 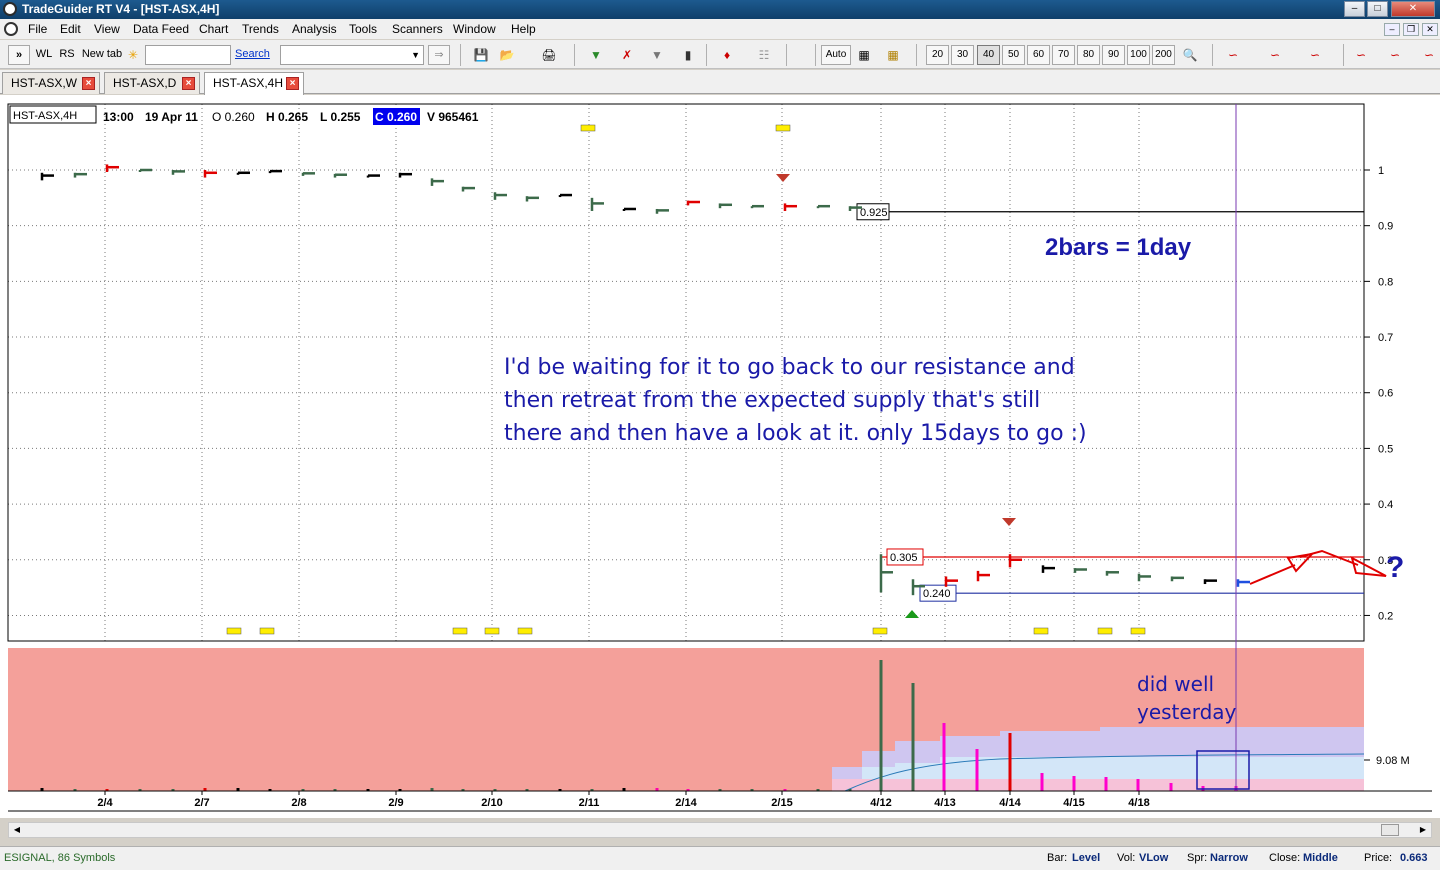 I want to click on document-icon, so click(x=11, y=29).